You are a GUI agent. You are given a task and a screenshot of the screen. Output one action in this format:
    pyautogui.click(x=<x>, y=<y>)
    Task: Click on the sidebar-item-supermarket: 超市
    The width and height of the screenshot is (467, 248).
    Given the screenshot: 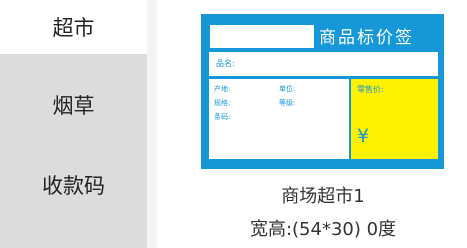 What is the action you would take?
    pyautogui.click(x=73, y=27)
    